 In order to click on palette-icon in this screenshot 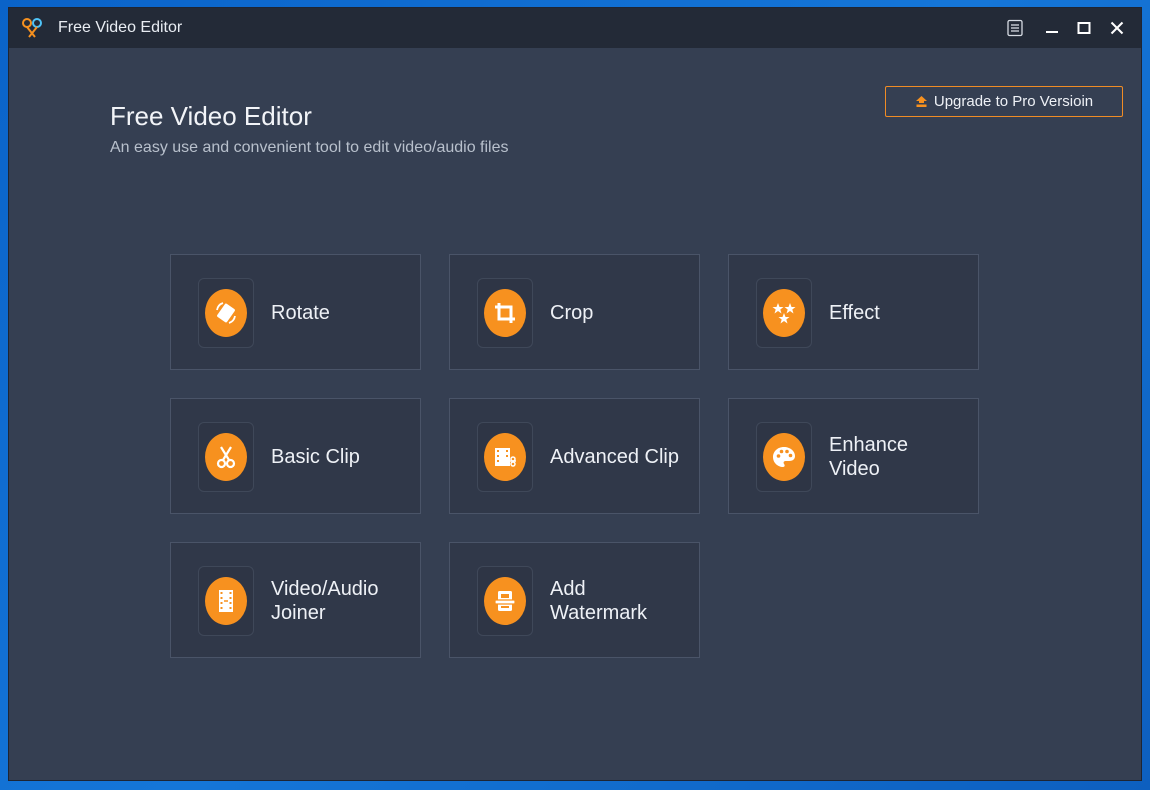, I will do `click(784, 457)`.